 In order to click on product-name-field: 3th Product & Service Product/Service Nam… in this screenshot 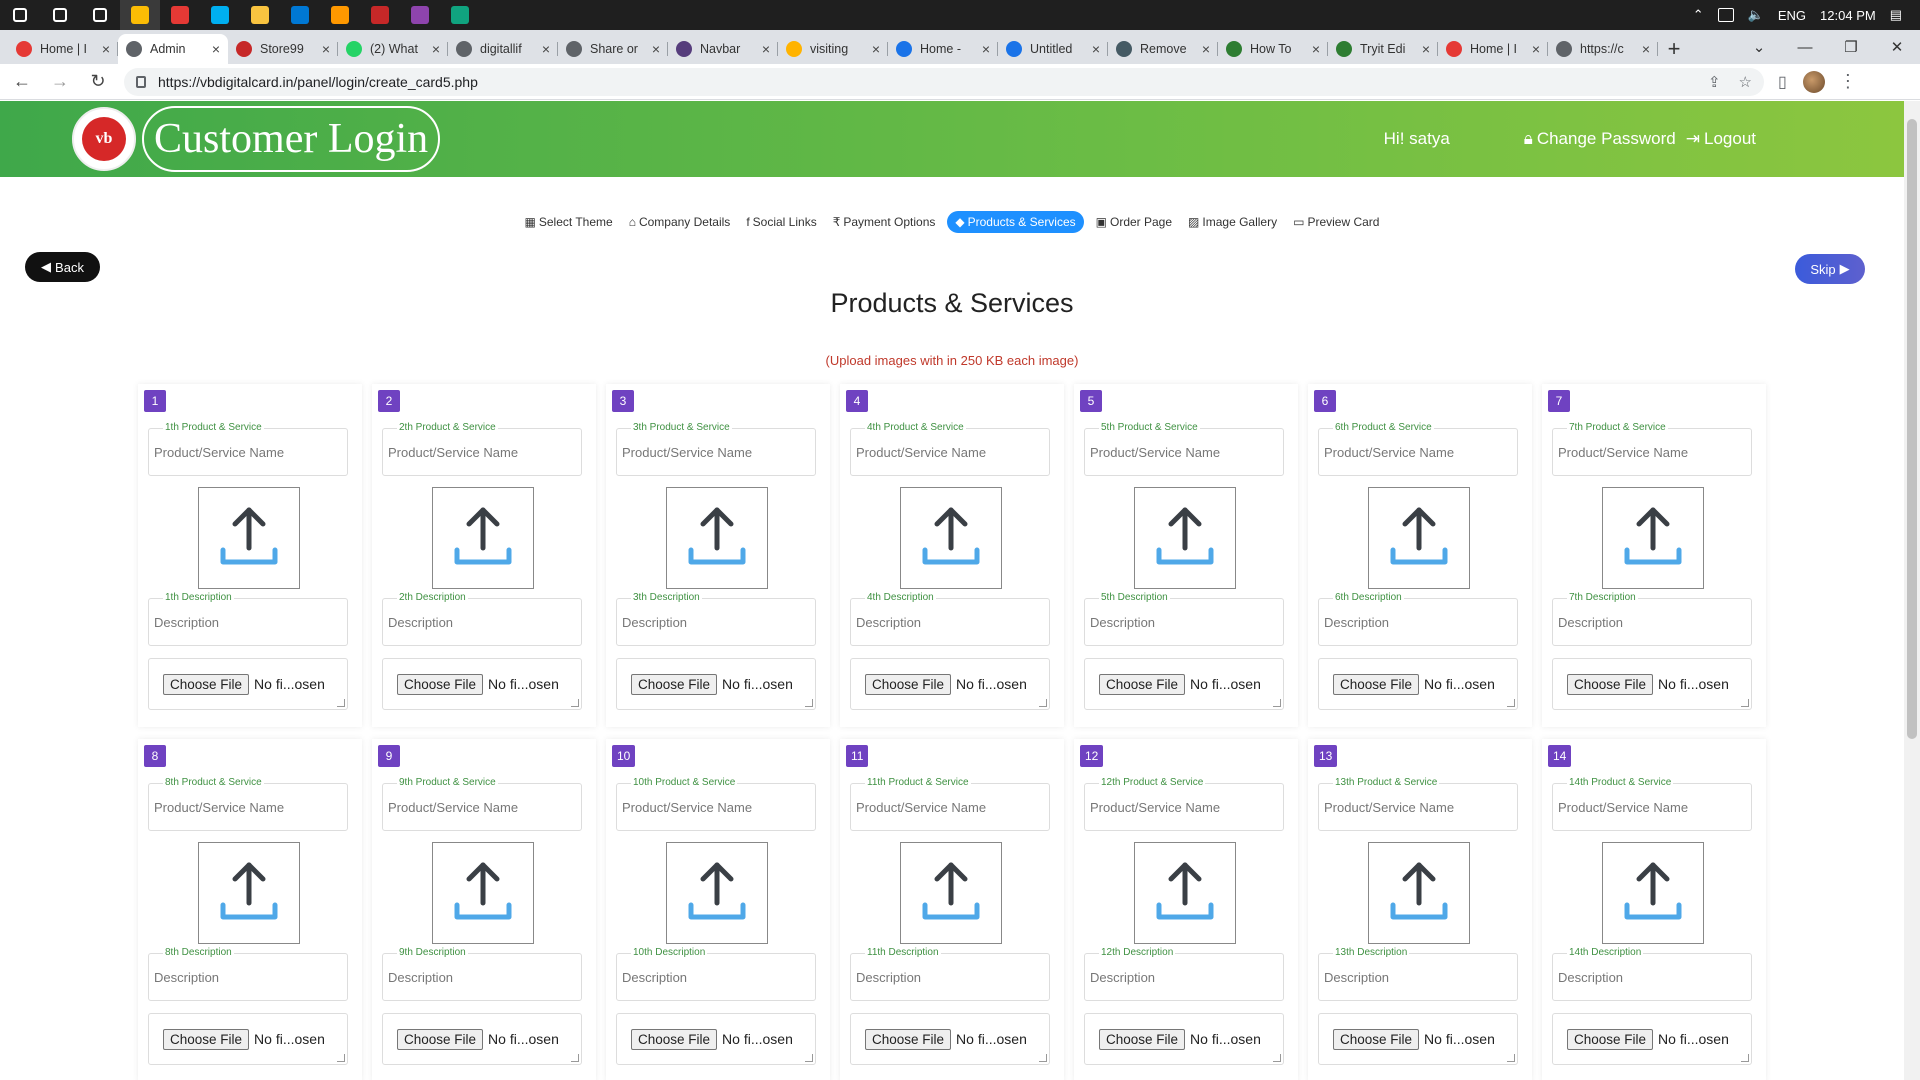, I will do `click(716, 449)`.